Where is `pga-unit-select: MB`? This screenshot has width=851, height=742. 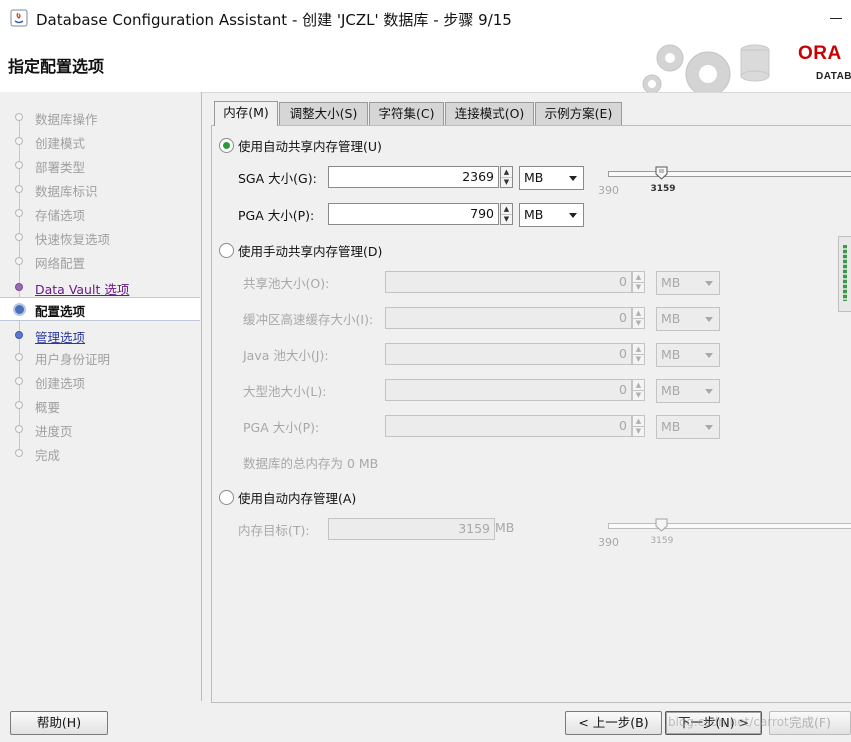 pga-unit-select: MB is located at coordinates (551, 215).